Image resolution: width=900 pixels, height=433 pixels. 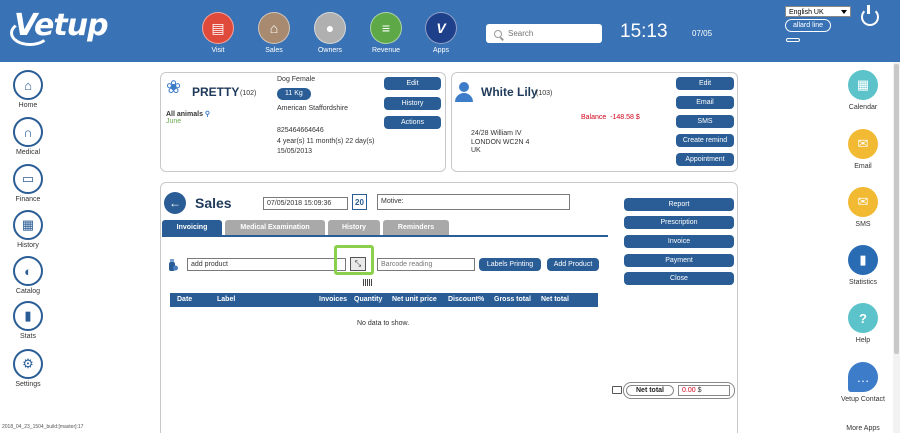 I want to click on cash-icon: ▭, so click(x=28, y=179).